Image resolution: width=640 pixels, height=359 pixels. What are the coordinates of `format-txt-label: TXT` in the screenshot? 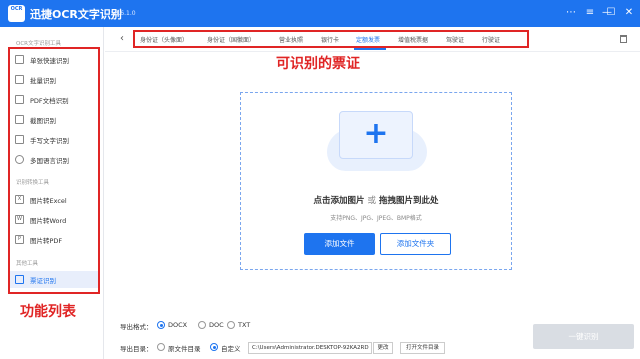 It's located at (244, 325).